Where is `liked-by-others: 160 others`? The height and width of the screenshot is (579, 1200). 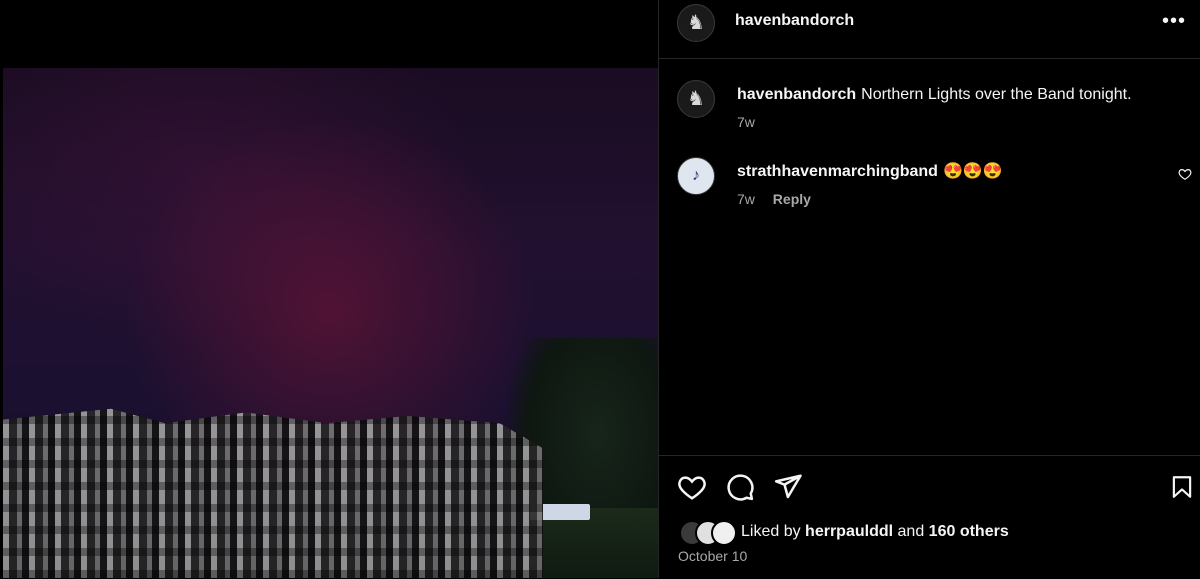
liked-by-others: 160 others is located at coordinates (969, 531).